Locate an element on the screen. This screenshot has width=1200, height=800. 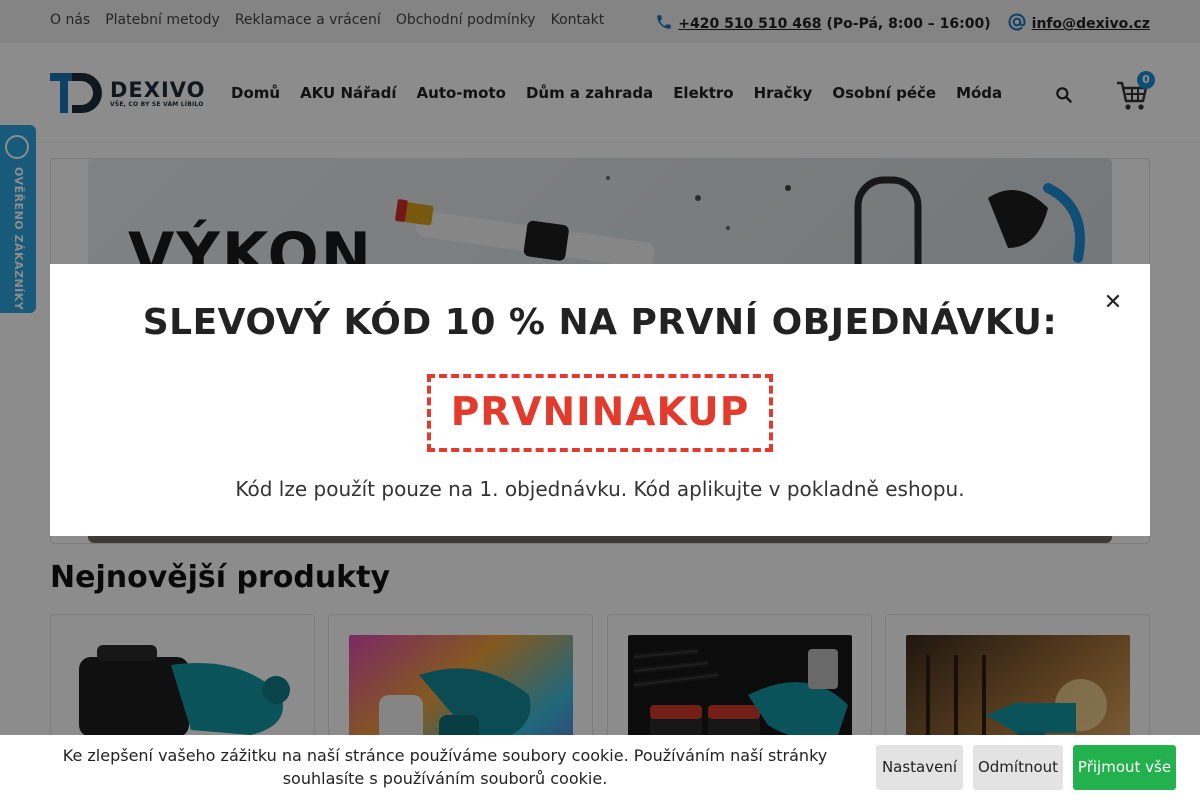
close-icon: ✕ is located at coordinates (1113, 303).